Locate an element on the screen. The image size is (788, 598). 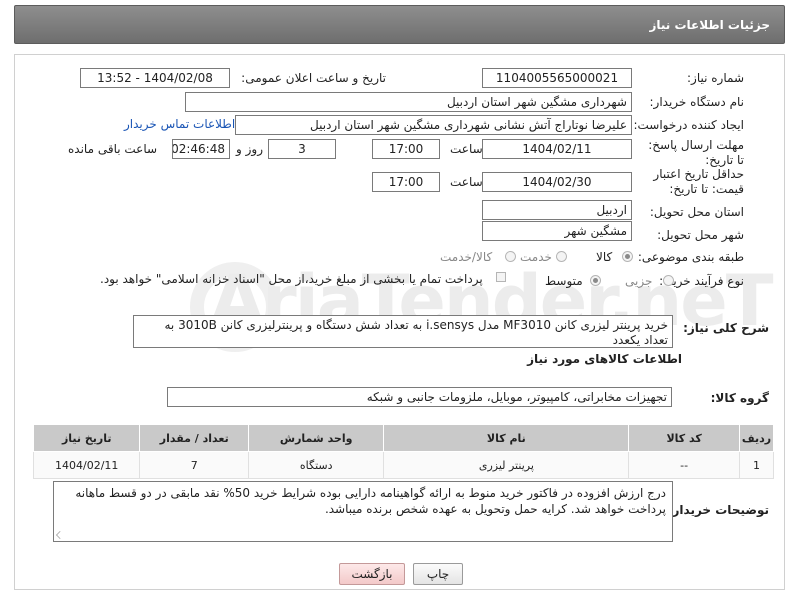
general-description-label: شرح کلی نیاز: is located at coordinates (726, 328).